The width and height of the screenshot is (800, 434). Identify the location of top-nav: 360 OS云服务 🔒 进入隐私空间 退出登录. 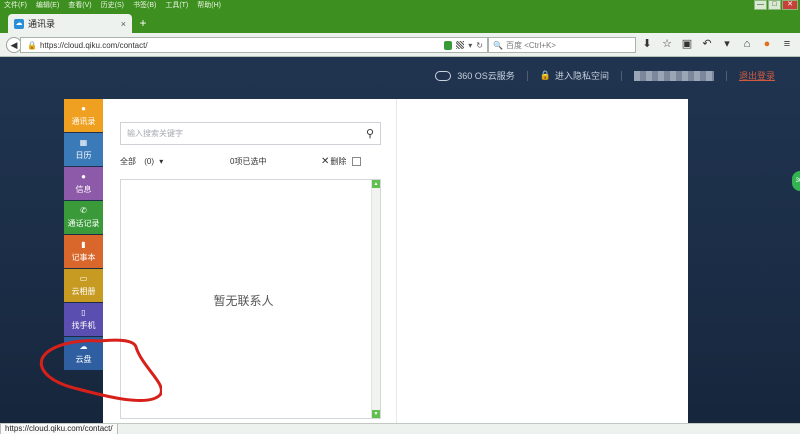
(605, 75).